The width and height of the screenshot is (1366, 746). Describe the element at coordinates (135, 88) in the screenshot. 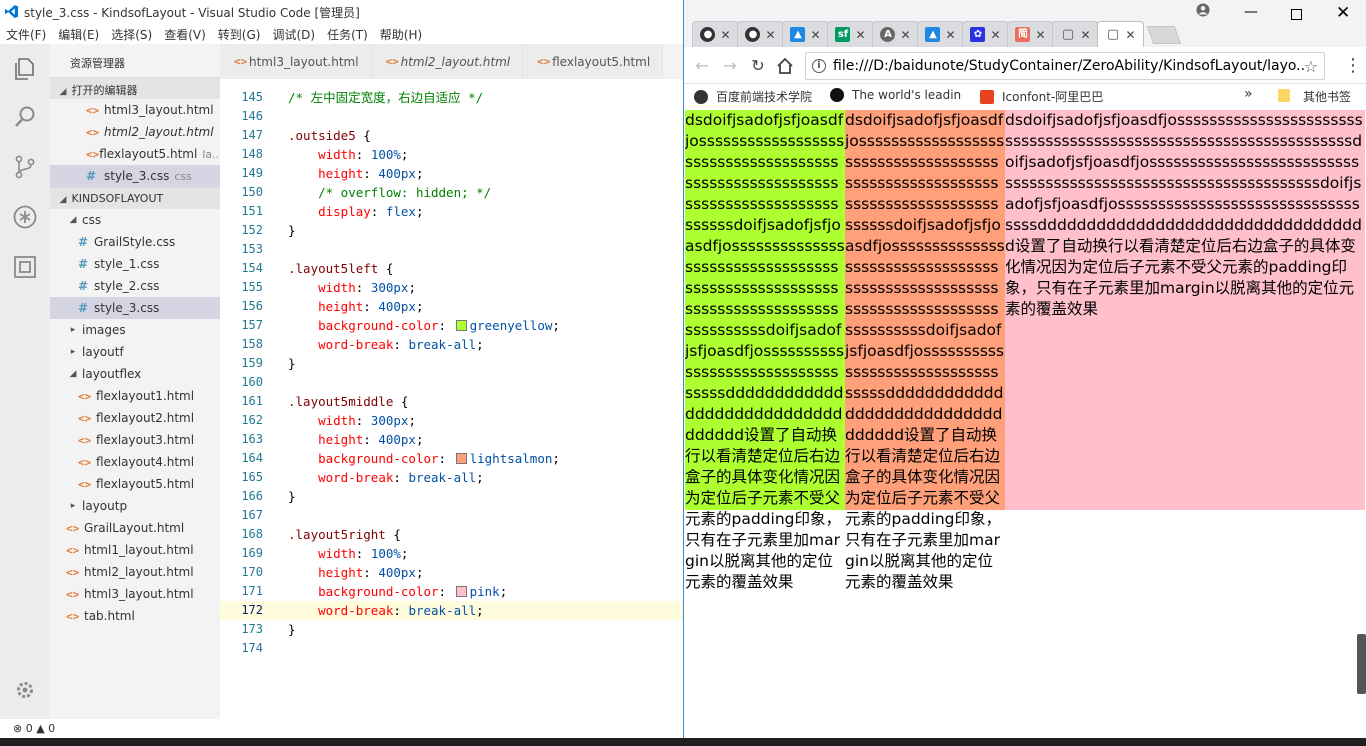

I see `open-editors-header: ◢ 打开的编辑器` at that location.